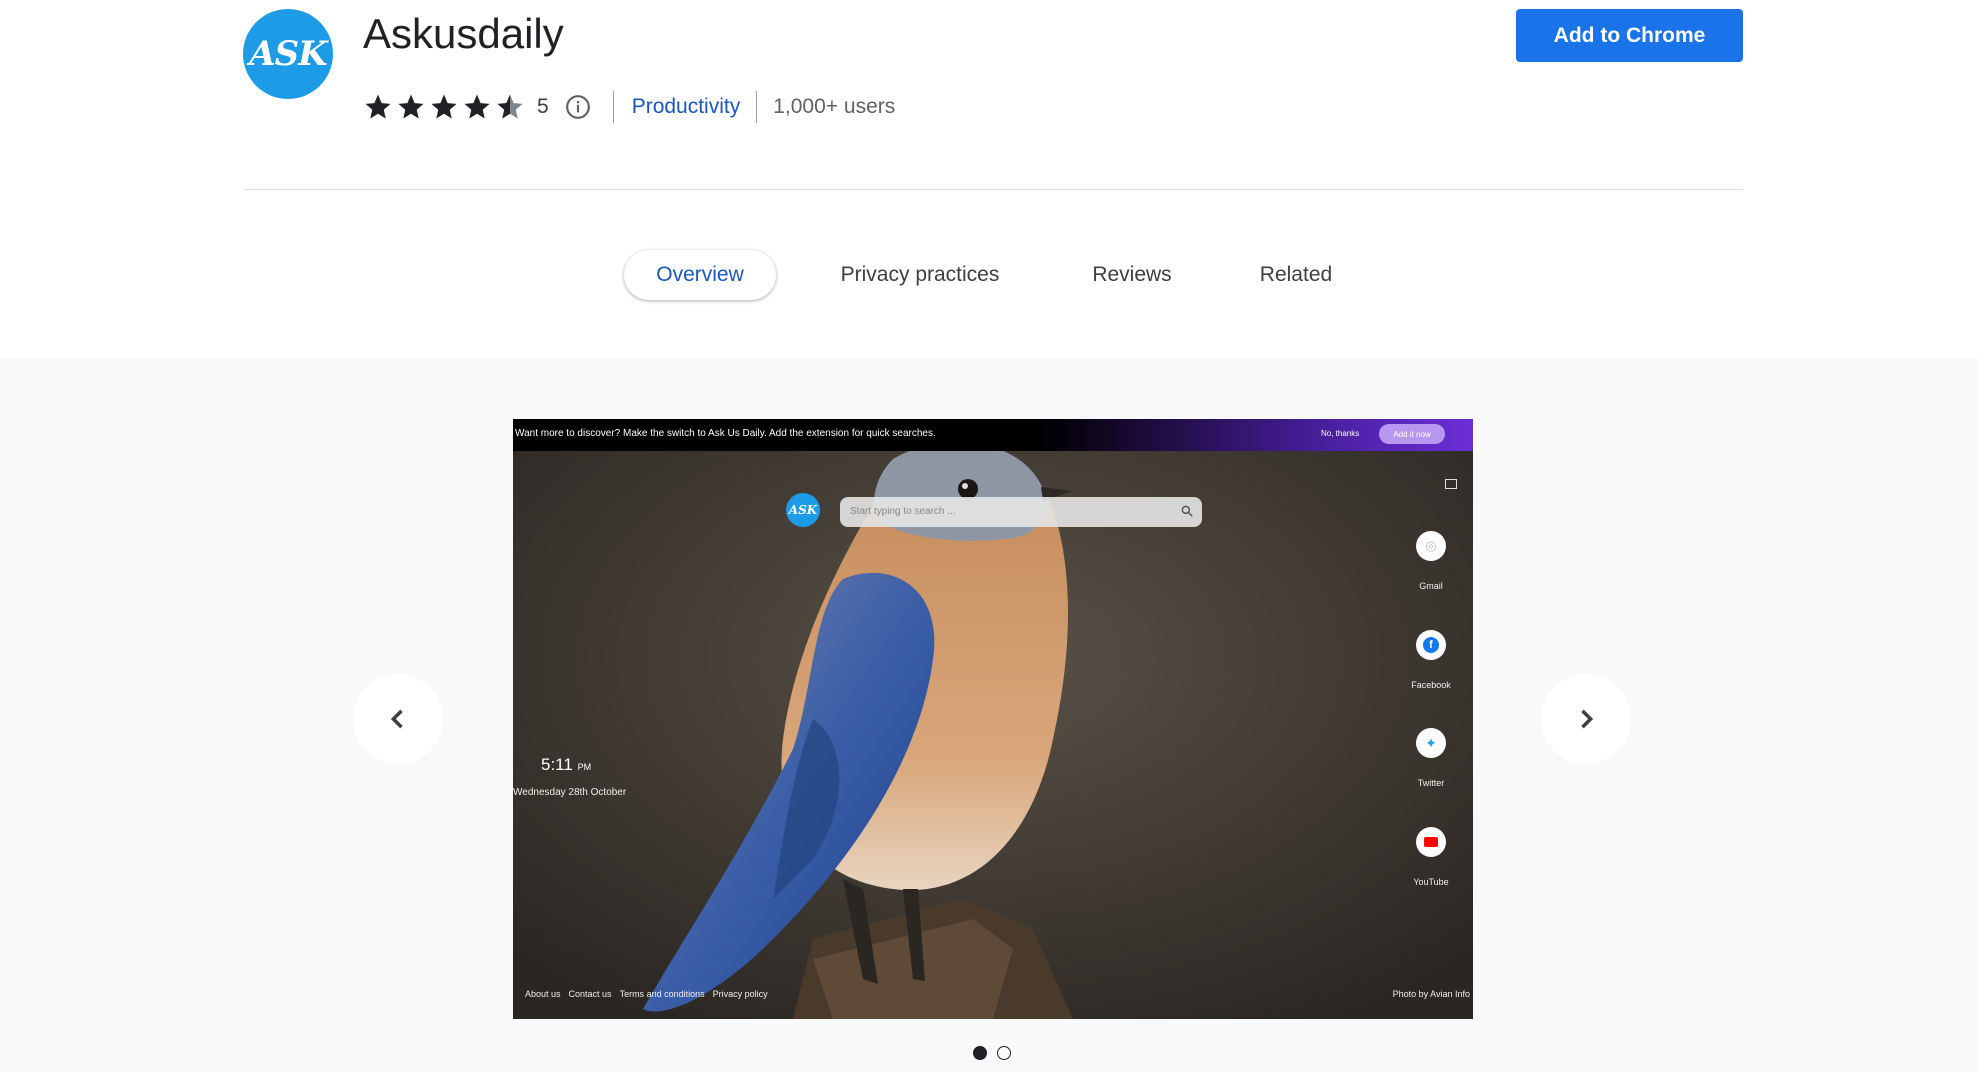 The height and width of the screenshot is (1072, 1977). Describe the element at coordinates (1187, 511) in the screenshot. I see `search-icon` at that location.